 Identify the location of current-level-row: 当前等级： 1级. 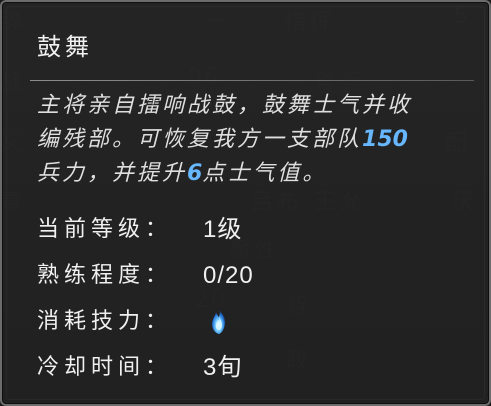
(237, 230).